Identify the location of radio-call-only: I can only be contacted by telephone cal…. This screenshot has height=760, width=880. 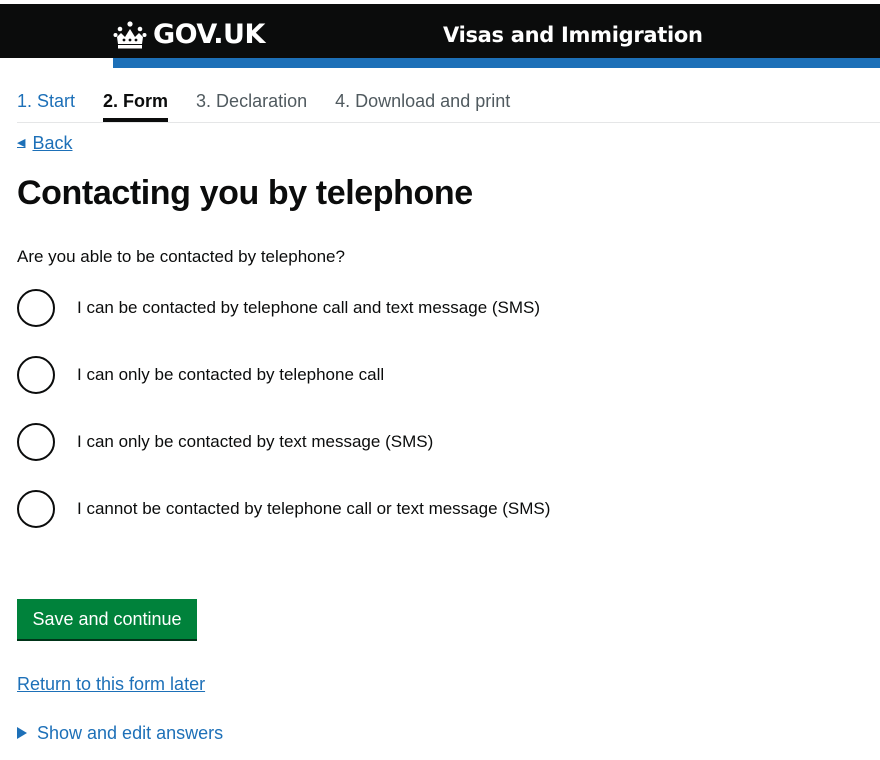
(200, 375).